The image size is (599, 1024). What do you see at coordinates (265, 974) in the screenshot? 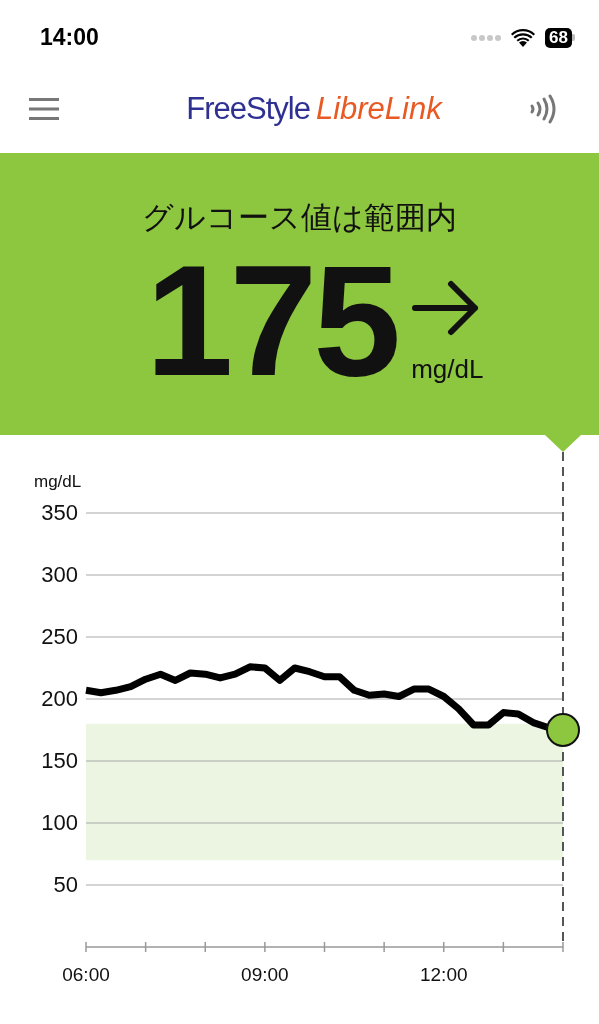
I see `x-tick-label: 09:00` at bounding box center [265, 974].